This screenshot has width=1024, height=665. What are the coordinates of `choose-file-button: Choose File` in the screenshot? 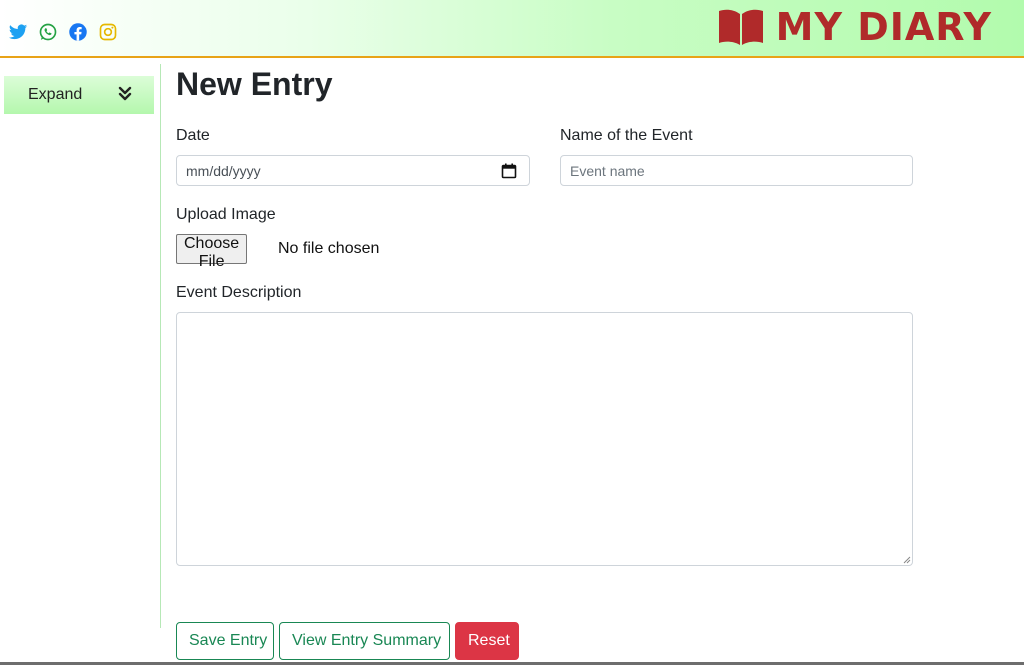 It's located at (212, 252).